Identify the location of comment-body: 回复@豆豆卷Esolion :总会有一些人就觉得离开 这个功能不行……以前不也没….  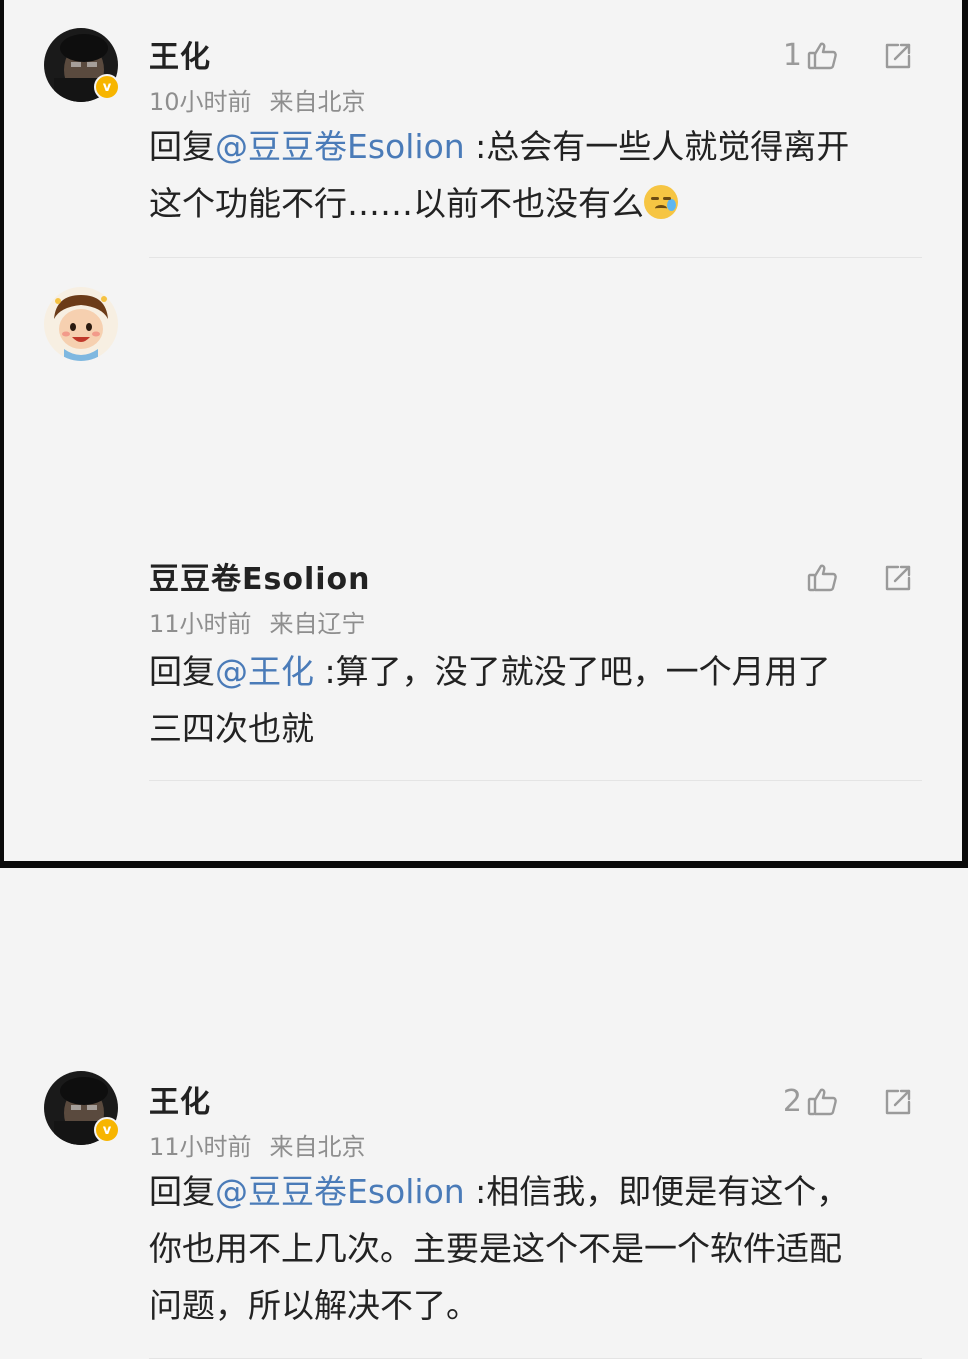
(535, 175).